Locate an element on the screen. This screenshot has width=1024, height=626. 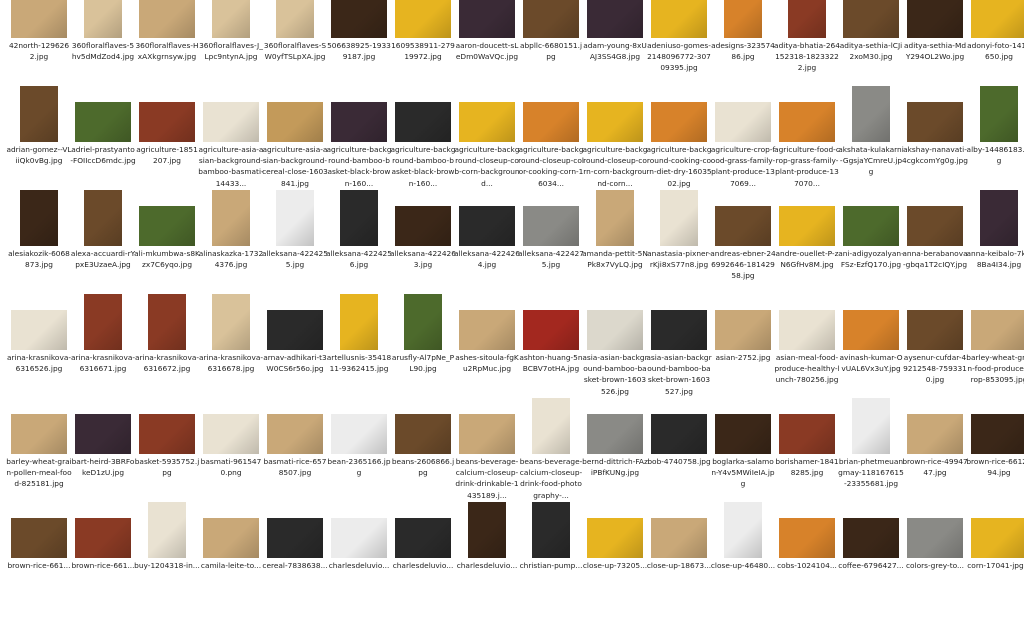
file-item: basmati-rice-6578507.jpg is located at coordinates (295, 468).